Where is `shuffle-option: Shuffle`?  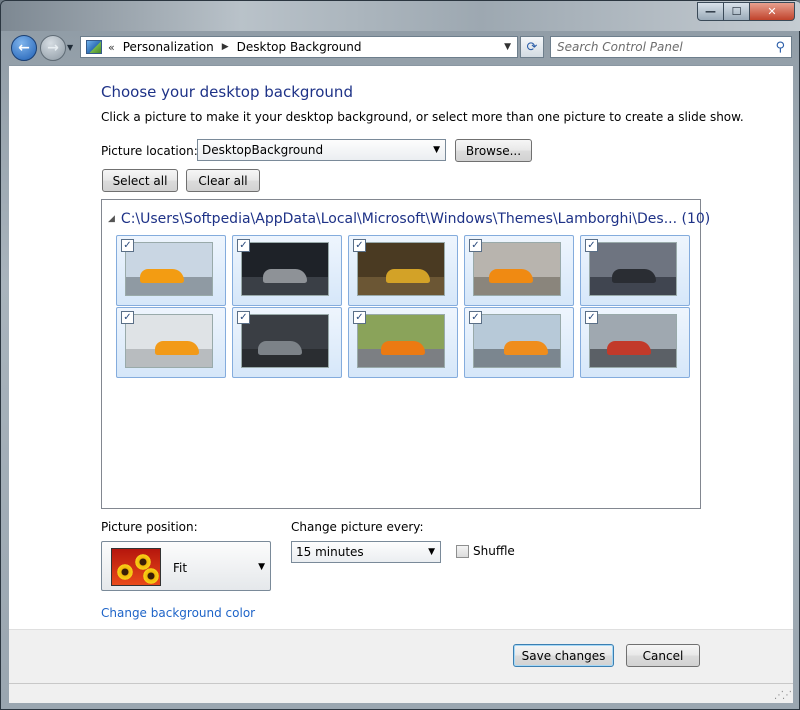 shuffle-option: Shuffle is located at coordinates (485, 551).